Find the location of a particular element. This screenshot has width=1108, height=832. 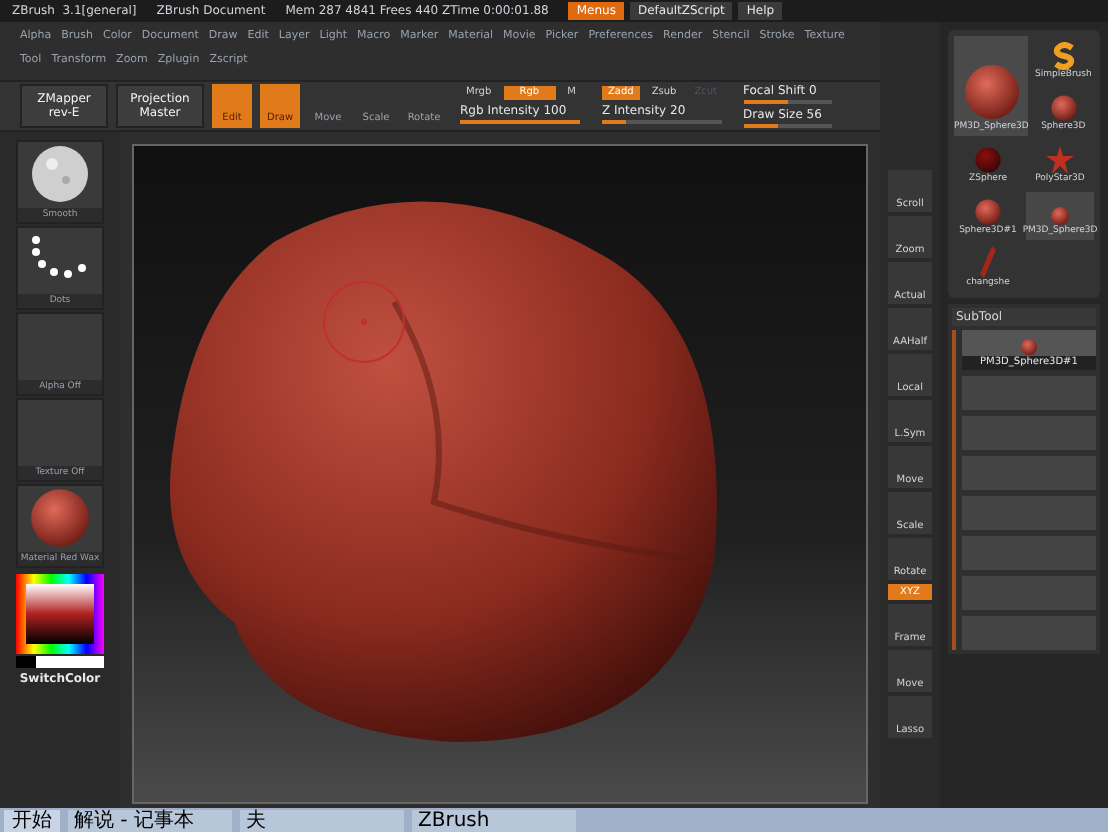

star-icon is located at coordinates (1060, 160).